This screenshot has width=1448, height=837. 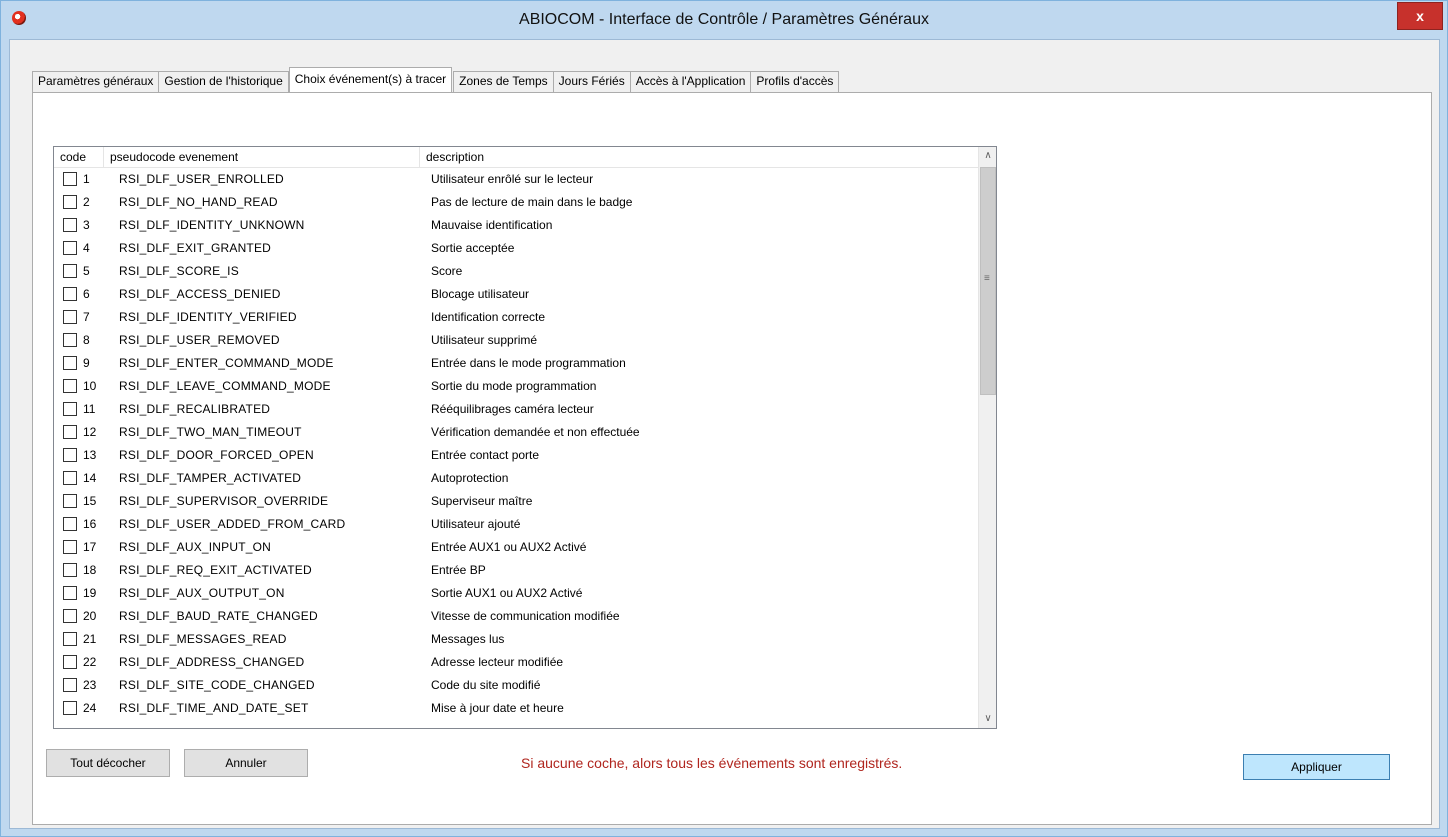 What do you see at coordinates (223, 81) in the screenshot?
I see `tab-gestion-historique: Gestion de l'historique` at bounding box center [223, 81].